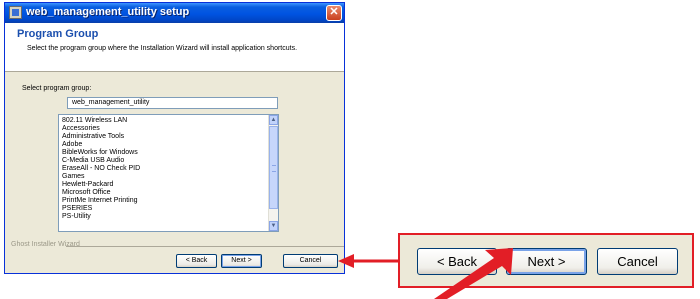  Describe the element at coordinates (368, 261) in the screenshot. I see `pointer-arrow-to-cancel-icon` at that location.